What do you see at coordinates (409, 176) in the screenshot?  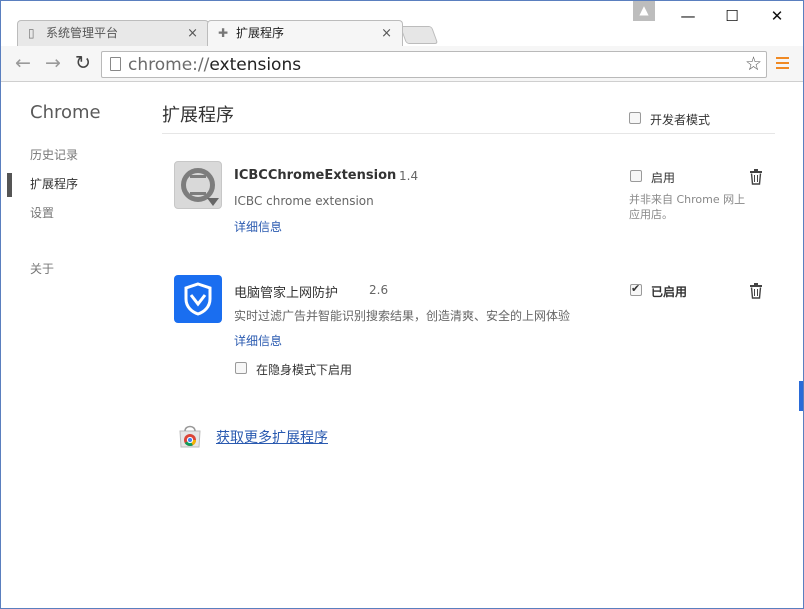 I see `extension-version: 1.4` at bounding box center [409, 176].